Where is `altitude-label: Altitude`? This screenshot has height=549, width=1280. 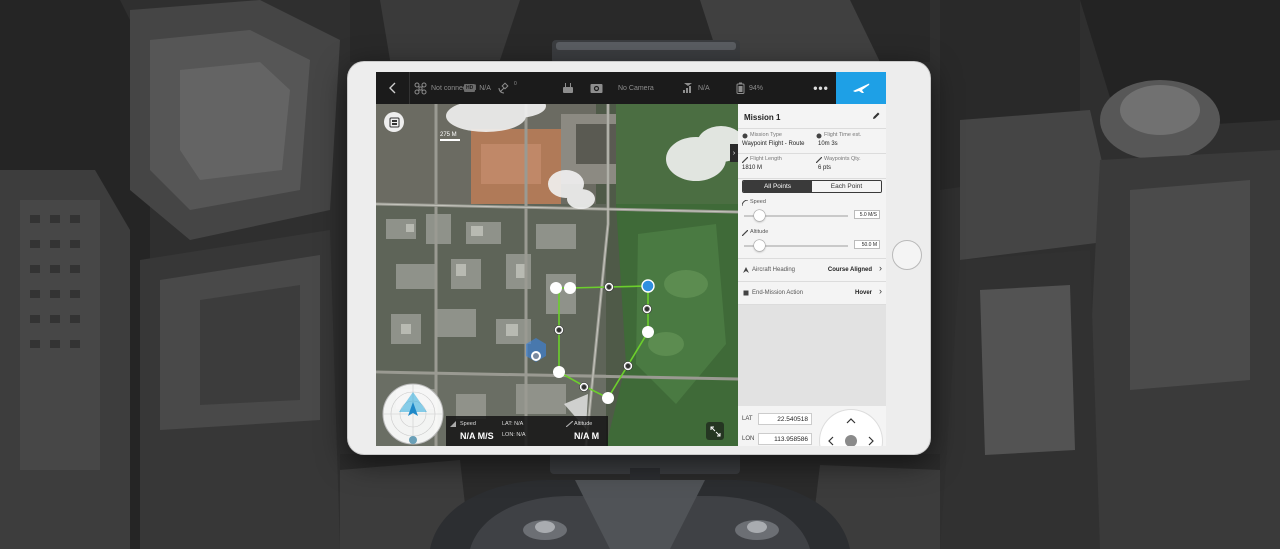
altitude-label: Altitude is located at coordinates (583, 424).